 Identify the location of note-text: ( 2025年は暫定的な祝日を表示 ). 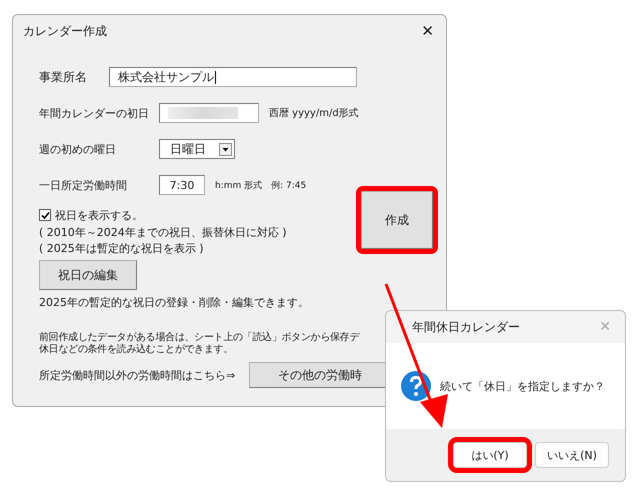
(122, 249).